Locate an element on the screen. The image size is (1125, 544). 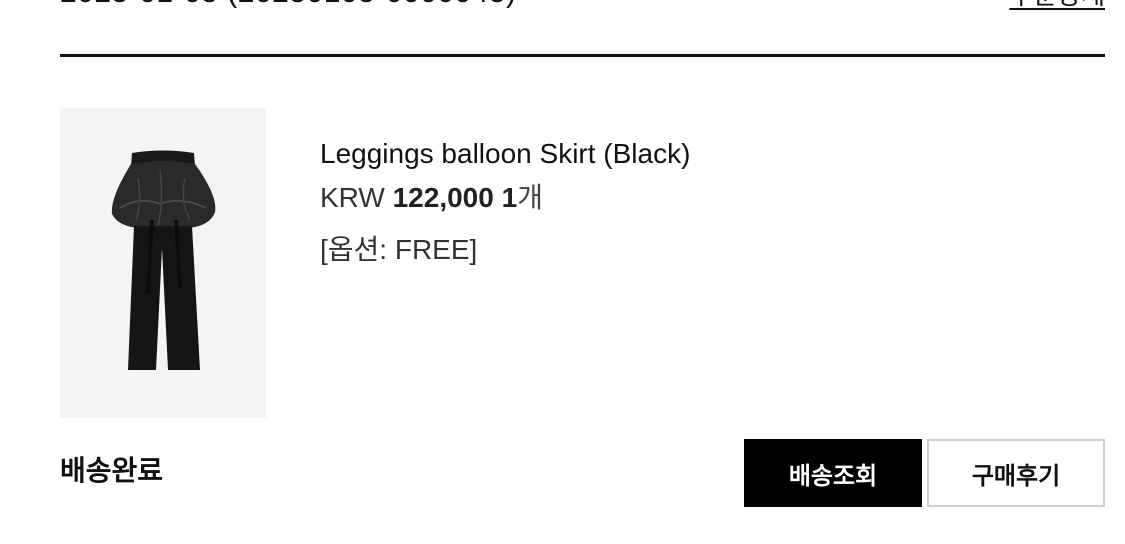
price-currency: KRW is located at coordinates (352, 197).